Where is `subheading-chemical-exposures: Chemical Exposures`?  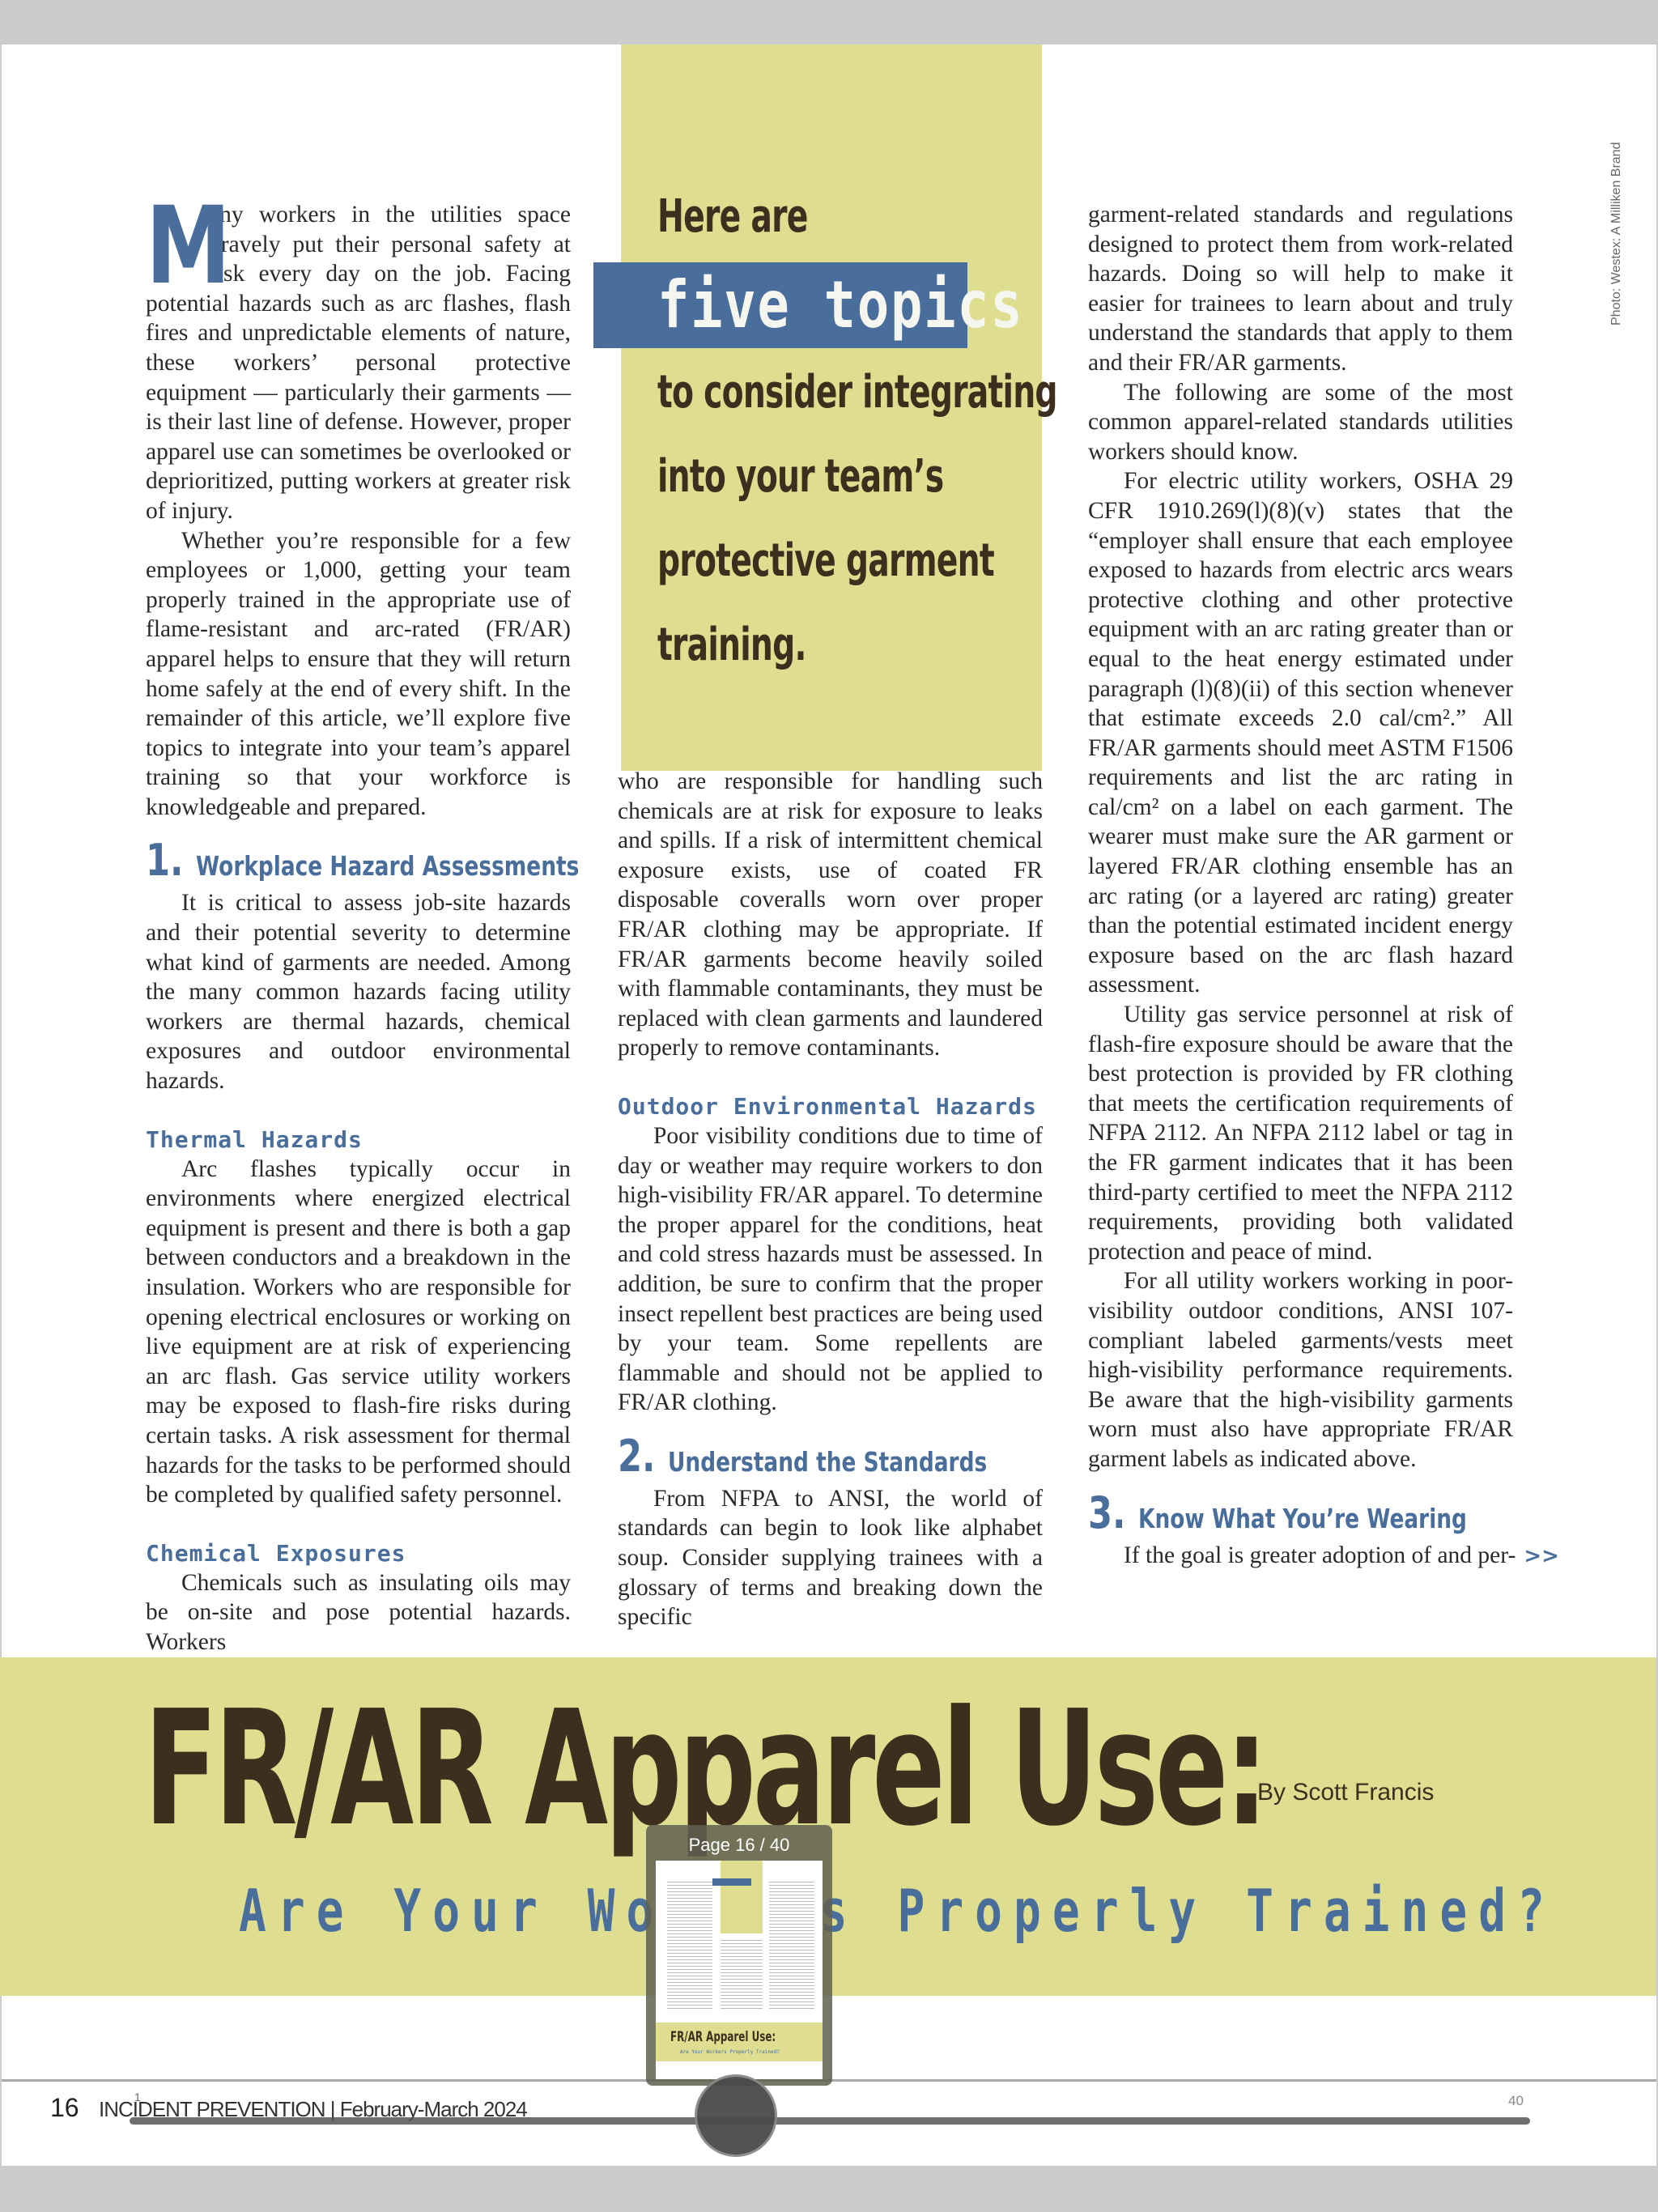
subheading-chemical-exposures: Chemical Exposures is located at coordinates (276, 1553).